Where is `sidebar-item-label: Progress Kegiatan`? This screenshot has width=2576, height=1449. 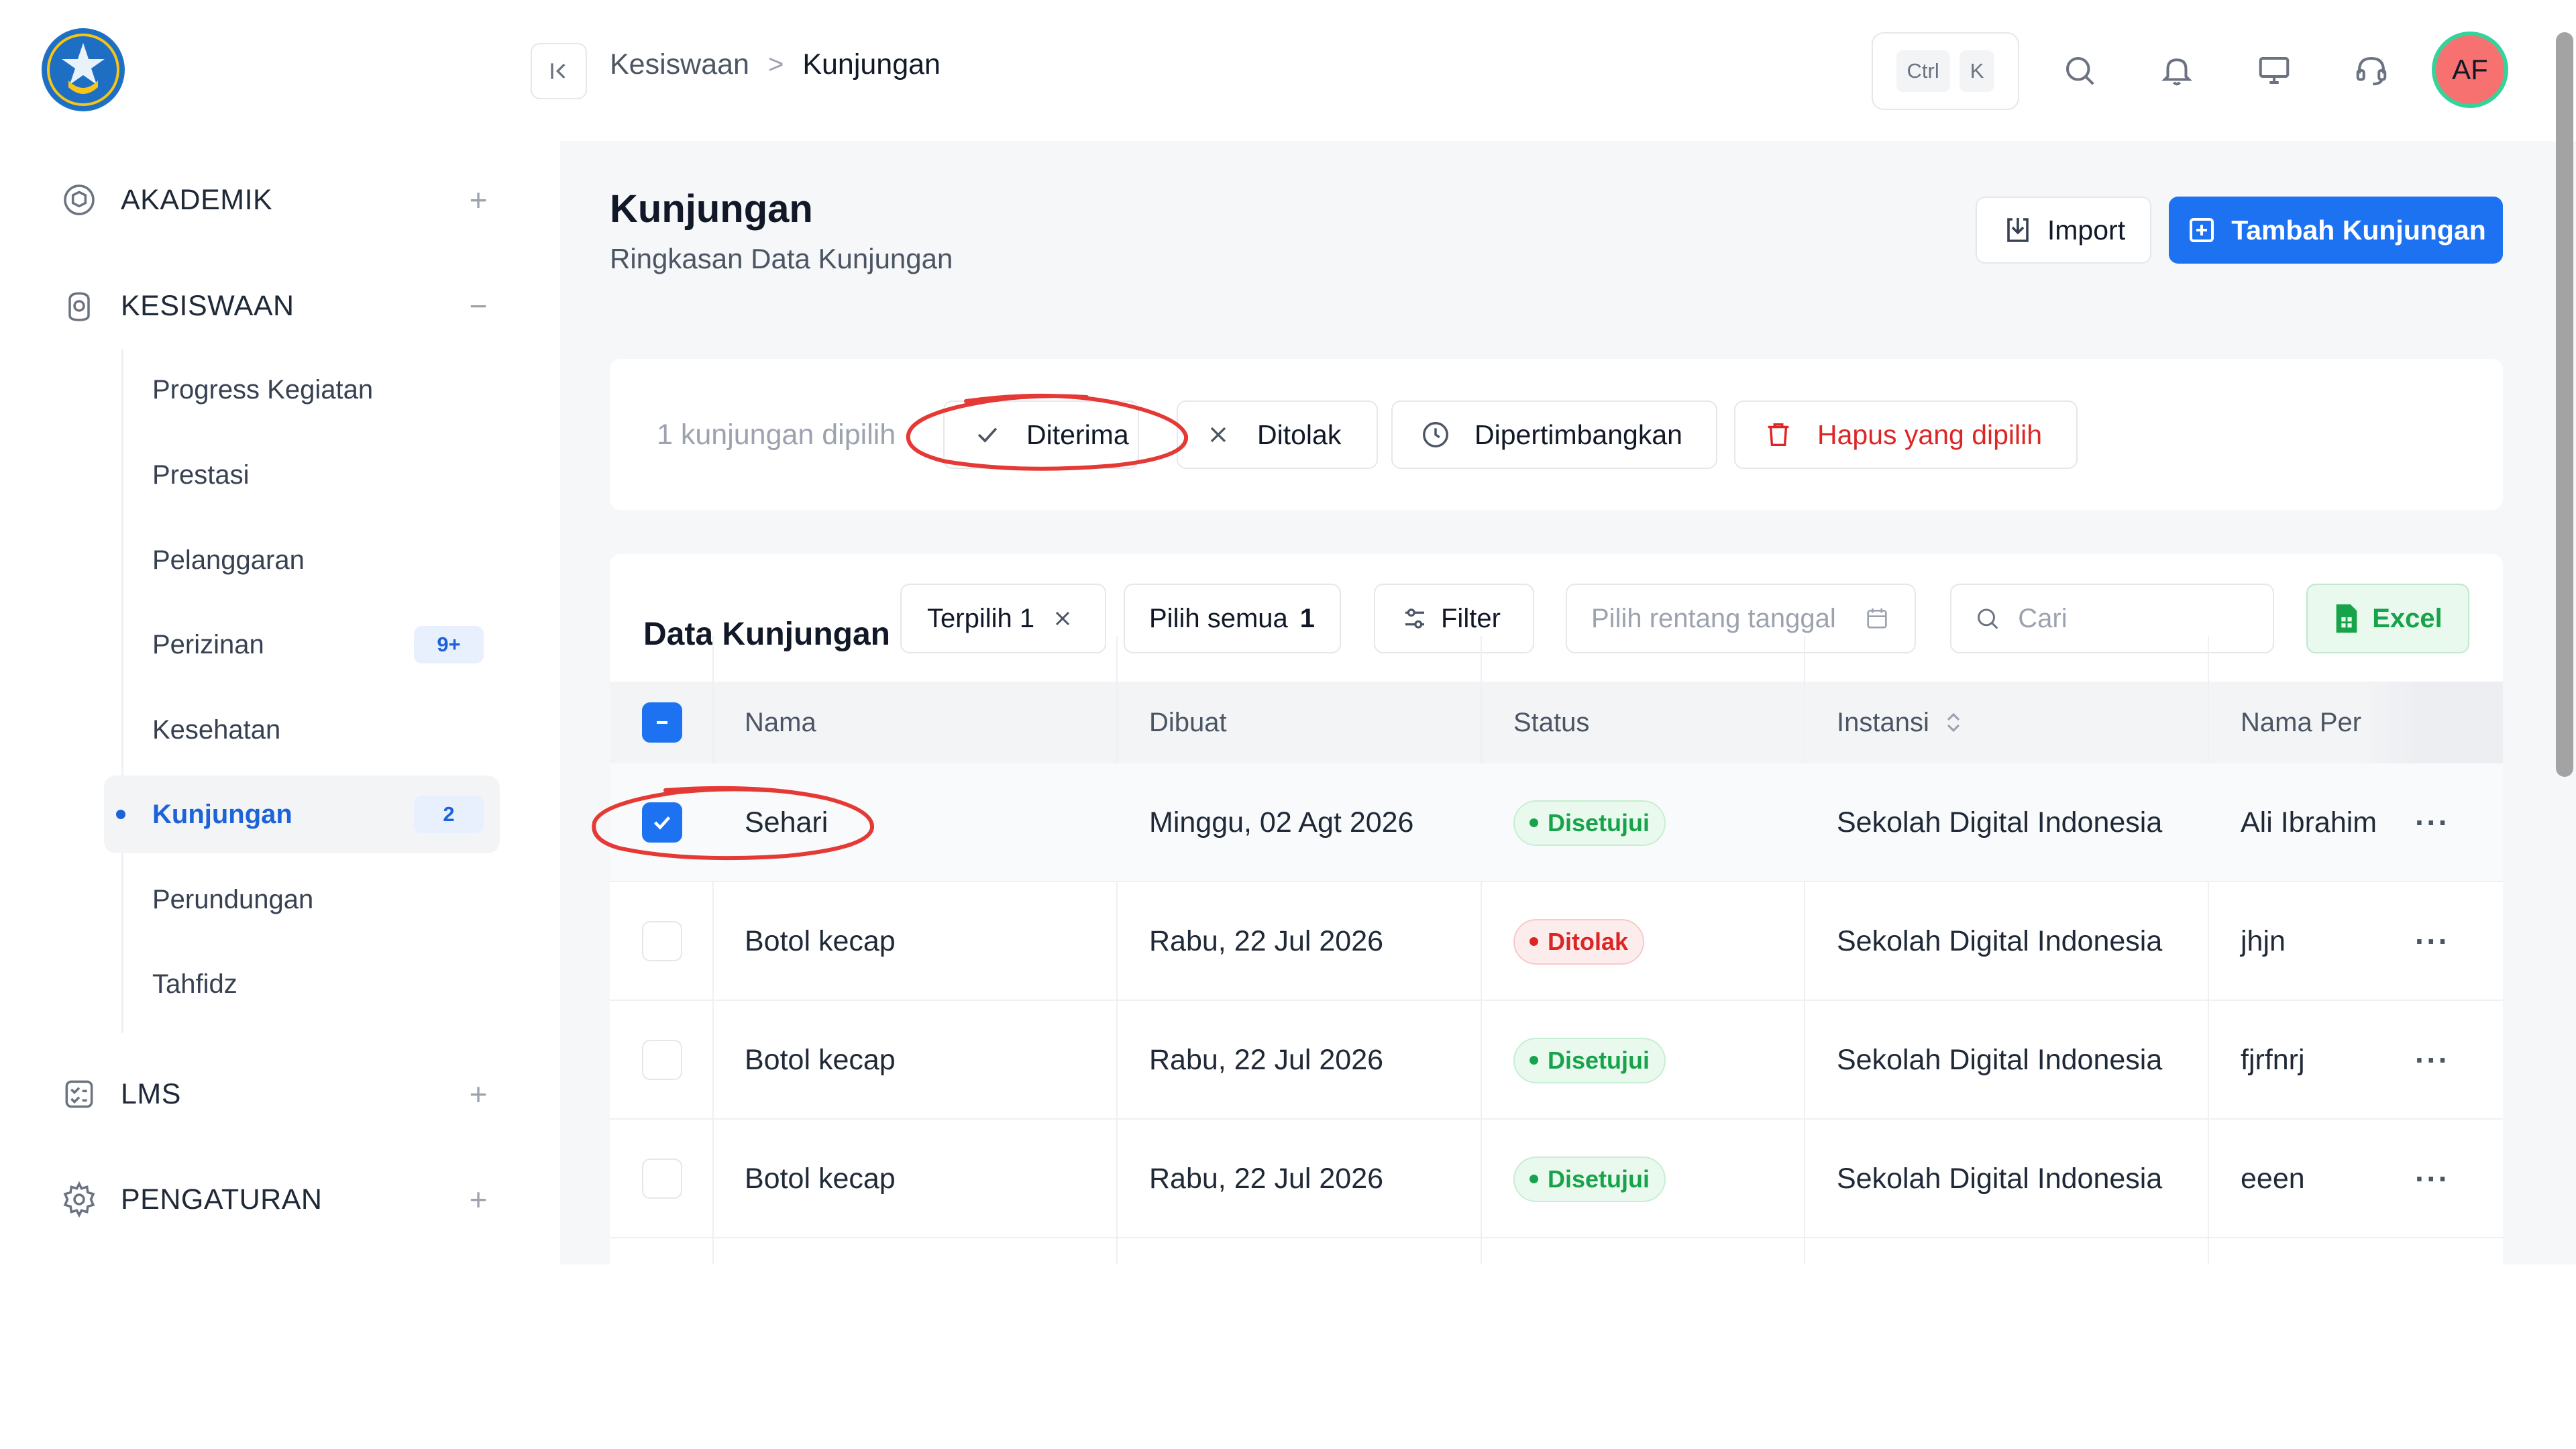 sidebar-item-label: Progress Kegiatan is located at coordinates (263, 389).